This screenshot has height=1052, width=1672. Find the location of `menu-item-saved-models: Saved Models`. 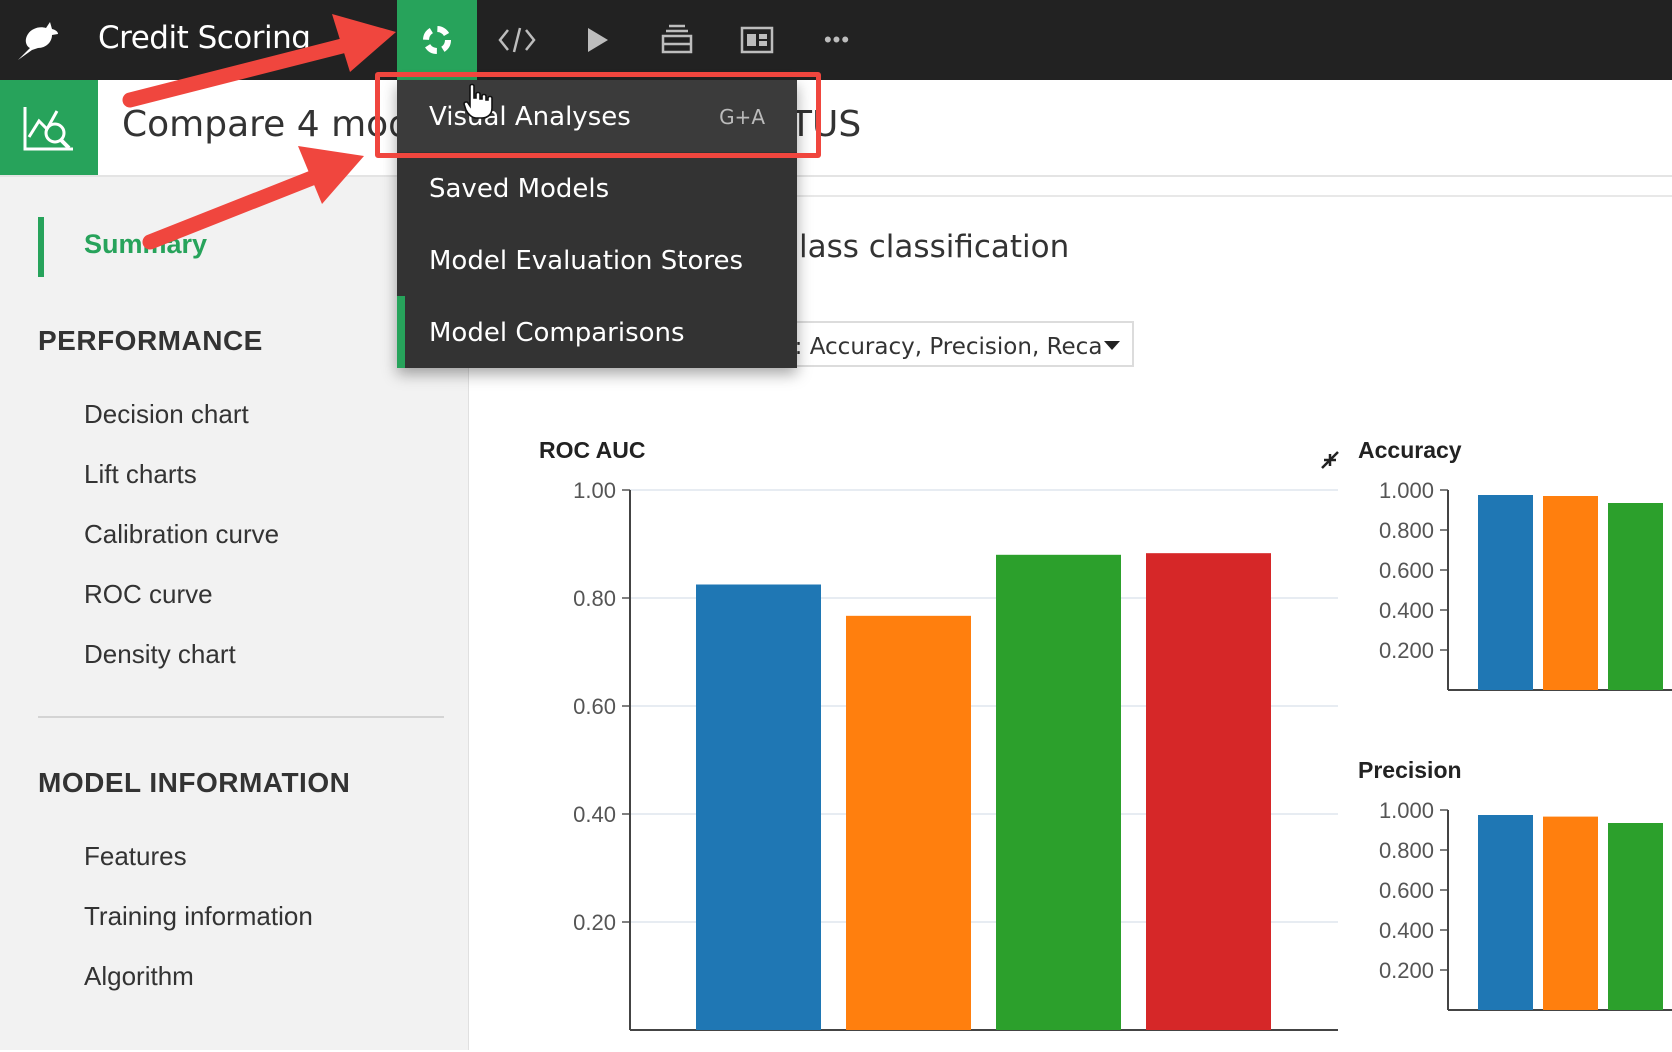

menu-item-saved-models: Saved Models is located at coordinates (597, 188).